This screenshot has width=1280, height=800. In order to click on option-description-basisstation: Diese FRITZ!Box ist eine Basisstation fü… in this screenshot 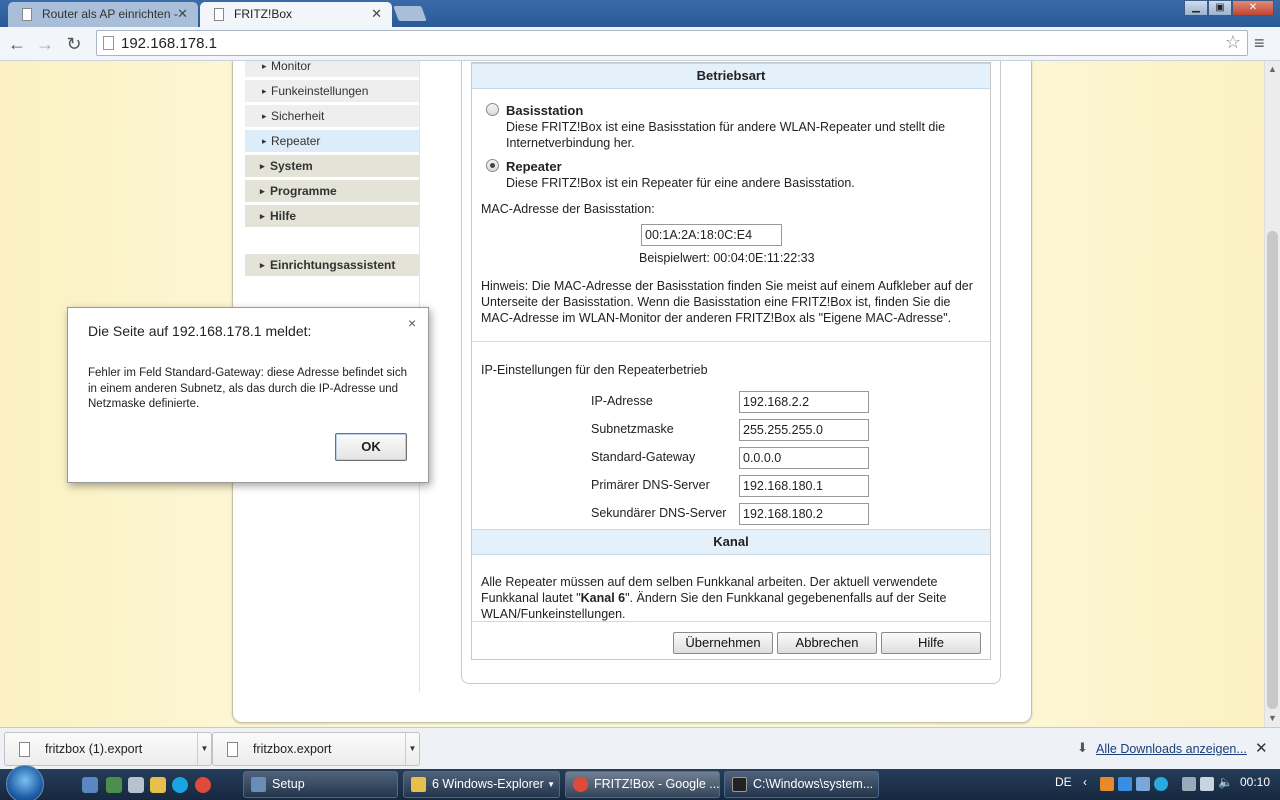, I will do `click(726, 135)`.